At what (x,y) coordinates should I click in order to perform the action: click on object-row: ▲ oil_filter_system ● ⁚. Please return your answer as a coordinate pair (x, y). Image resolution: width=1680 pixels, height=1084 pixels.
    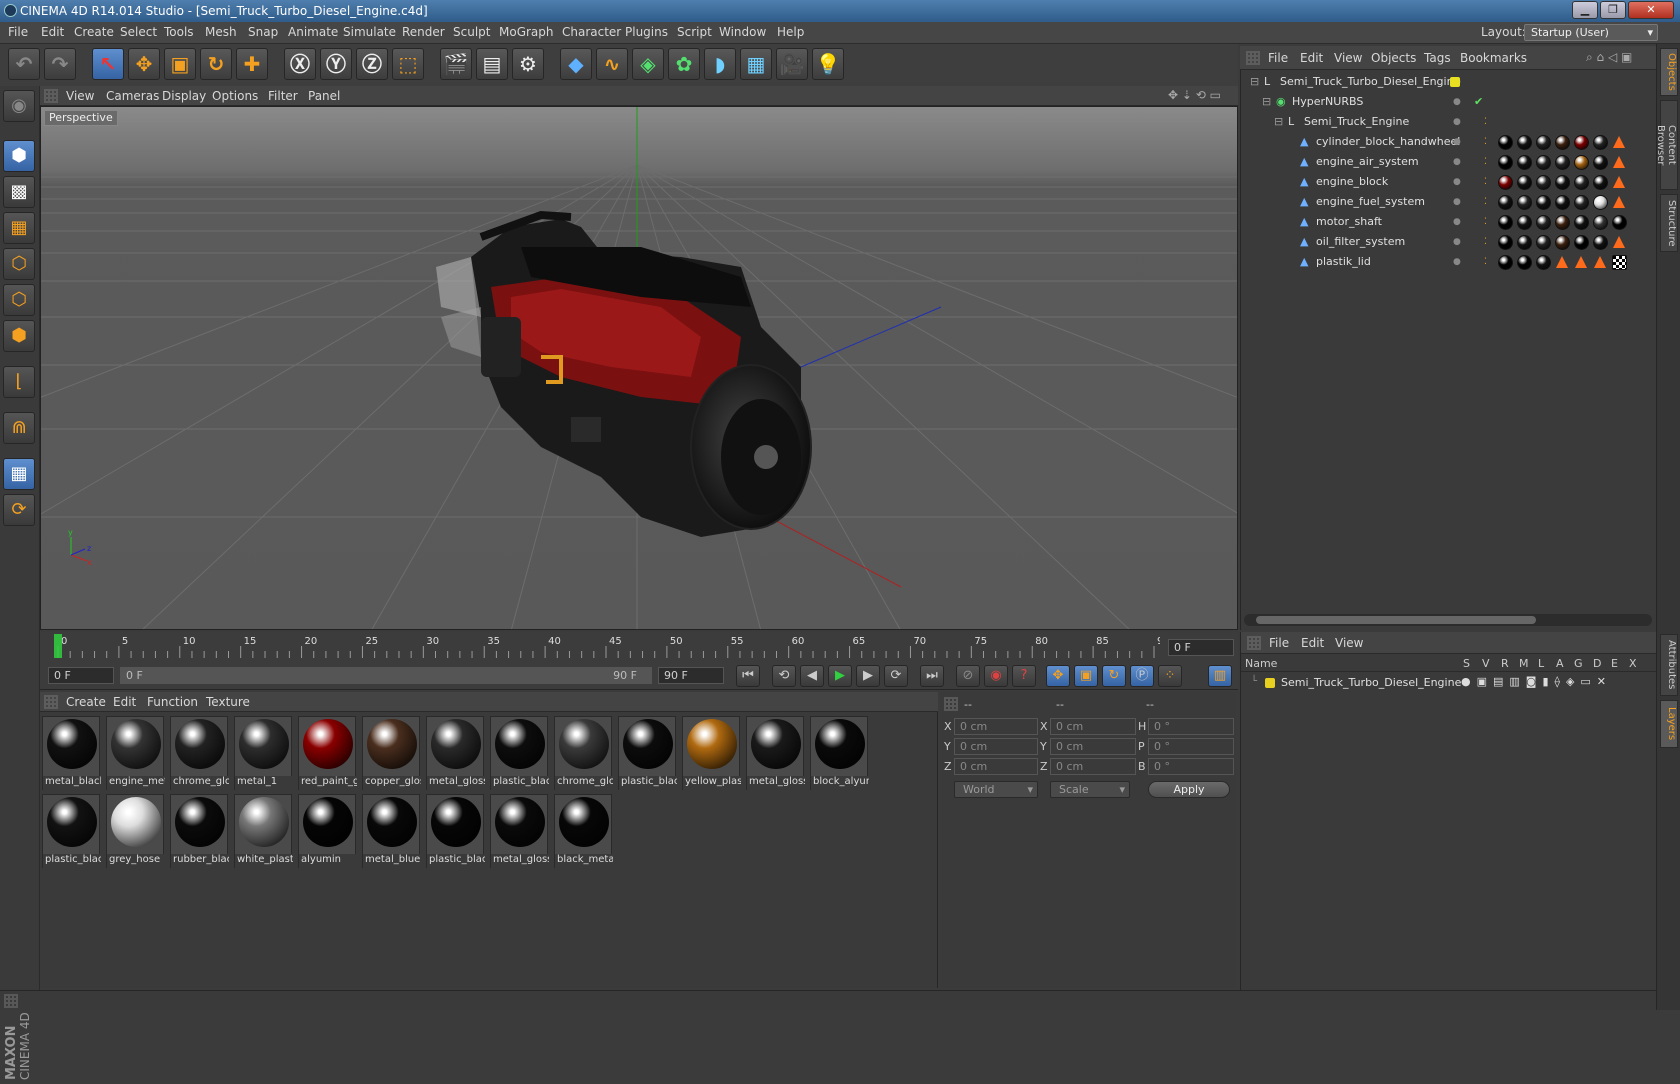
    Looking at the image, I should click on (1448, 242).